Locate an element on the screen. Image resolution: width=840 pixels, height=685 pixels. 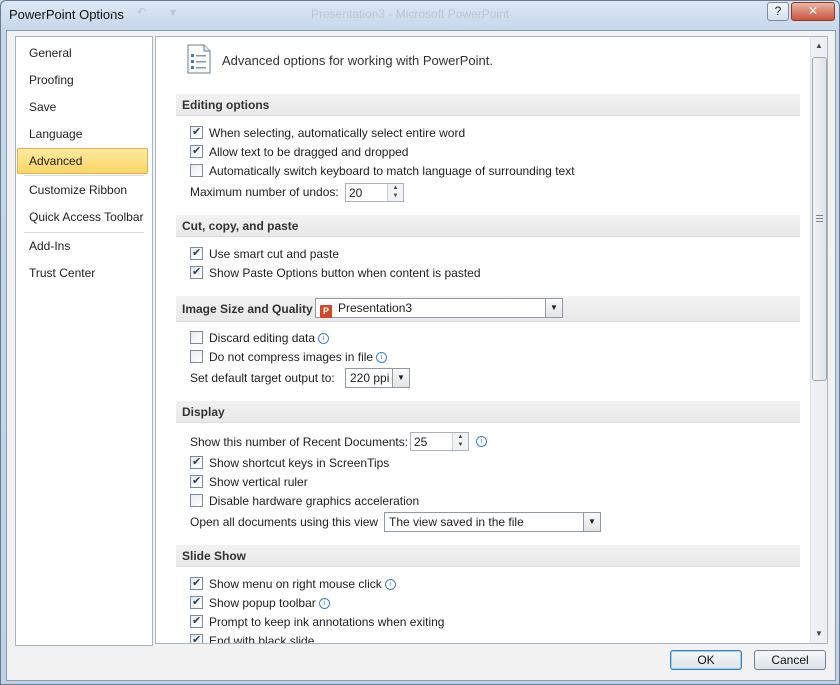
option-label: Discard editing data is located at coordinates (262, 338).